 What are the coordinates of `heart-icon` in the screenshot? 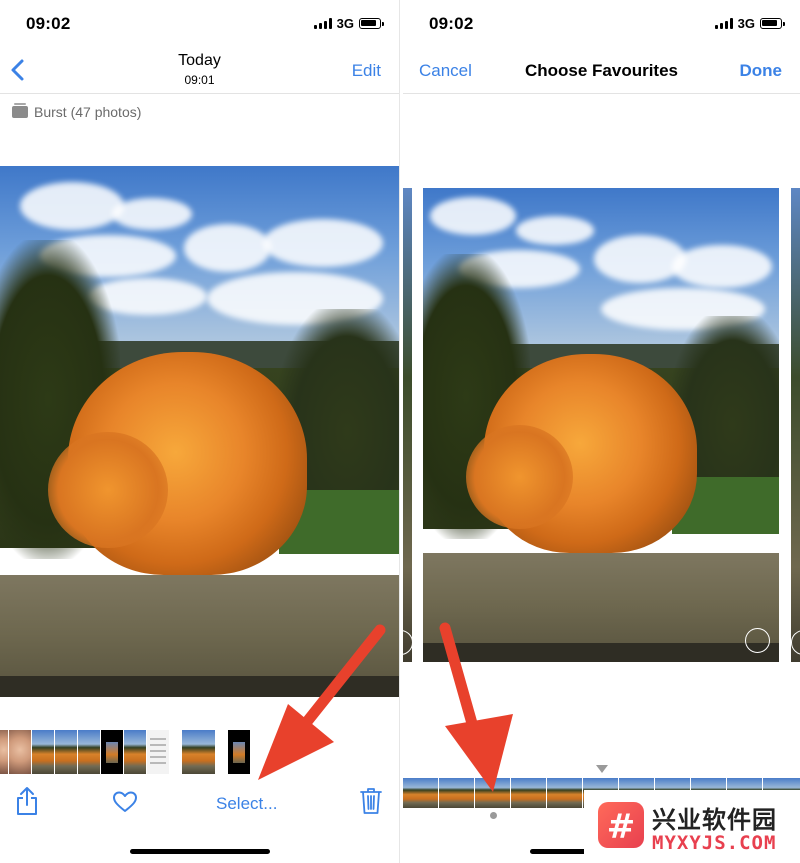 It's located at (125, 802).